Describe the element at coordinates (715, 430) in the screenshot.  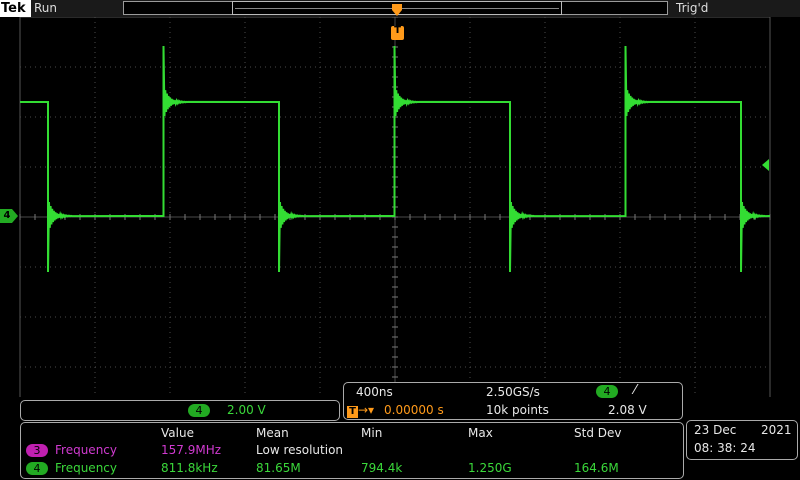
I see `date: 23 Dec` at that location.